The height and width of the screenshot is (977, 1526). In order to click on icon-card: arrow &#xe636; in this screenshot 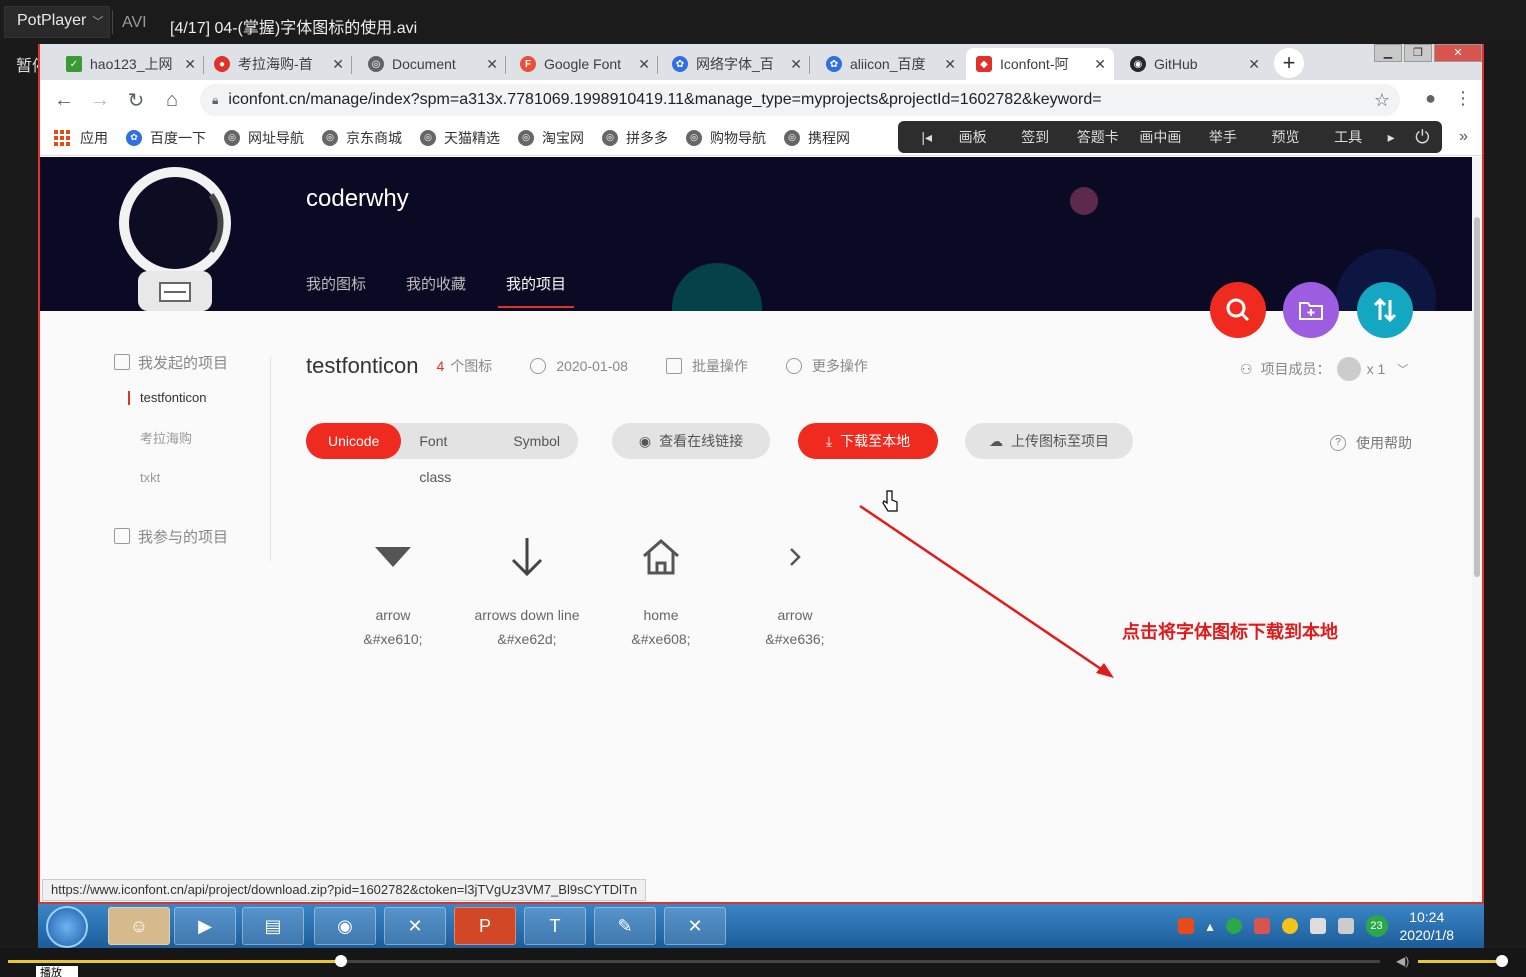, I will do `click(795, 587)`.